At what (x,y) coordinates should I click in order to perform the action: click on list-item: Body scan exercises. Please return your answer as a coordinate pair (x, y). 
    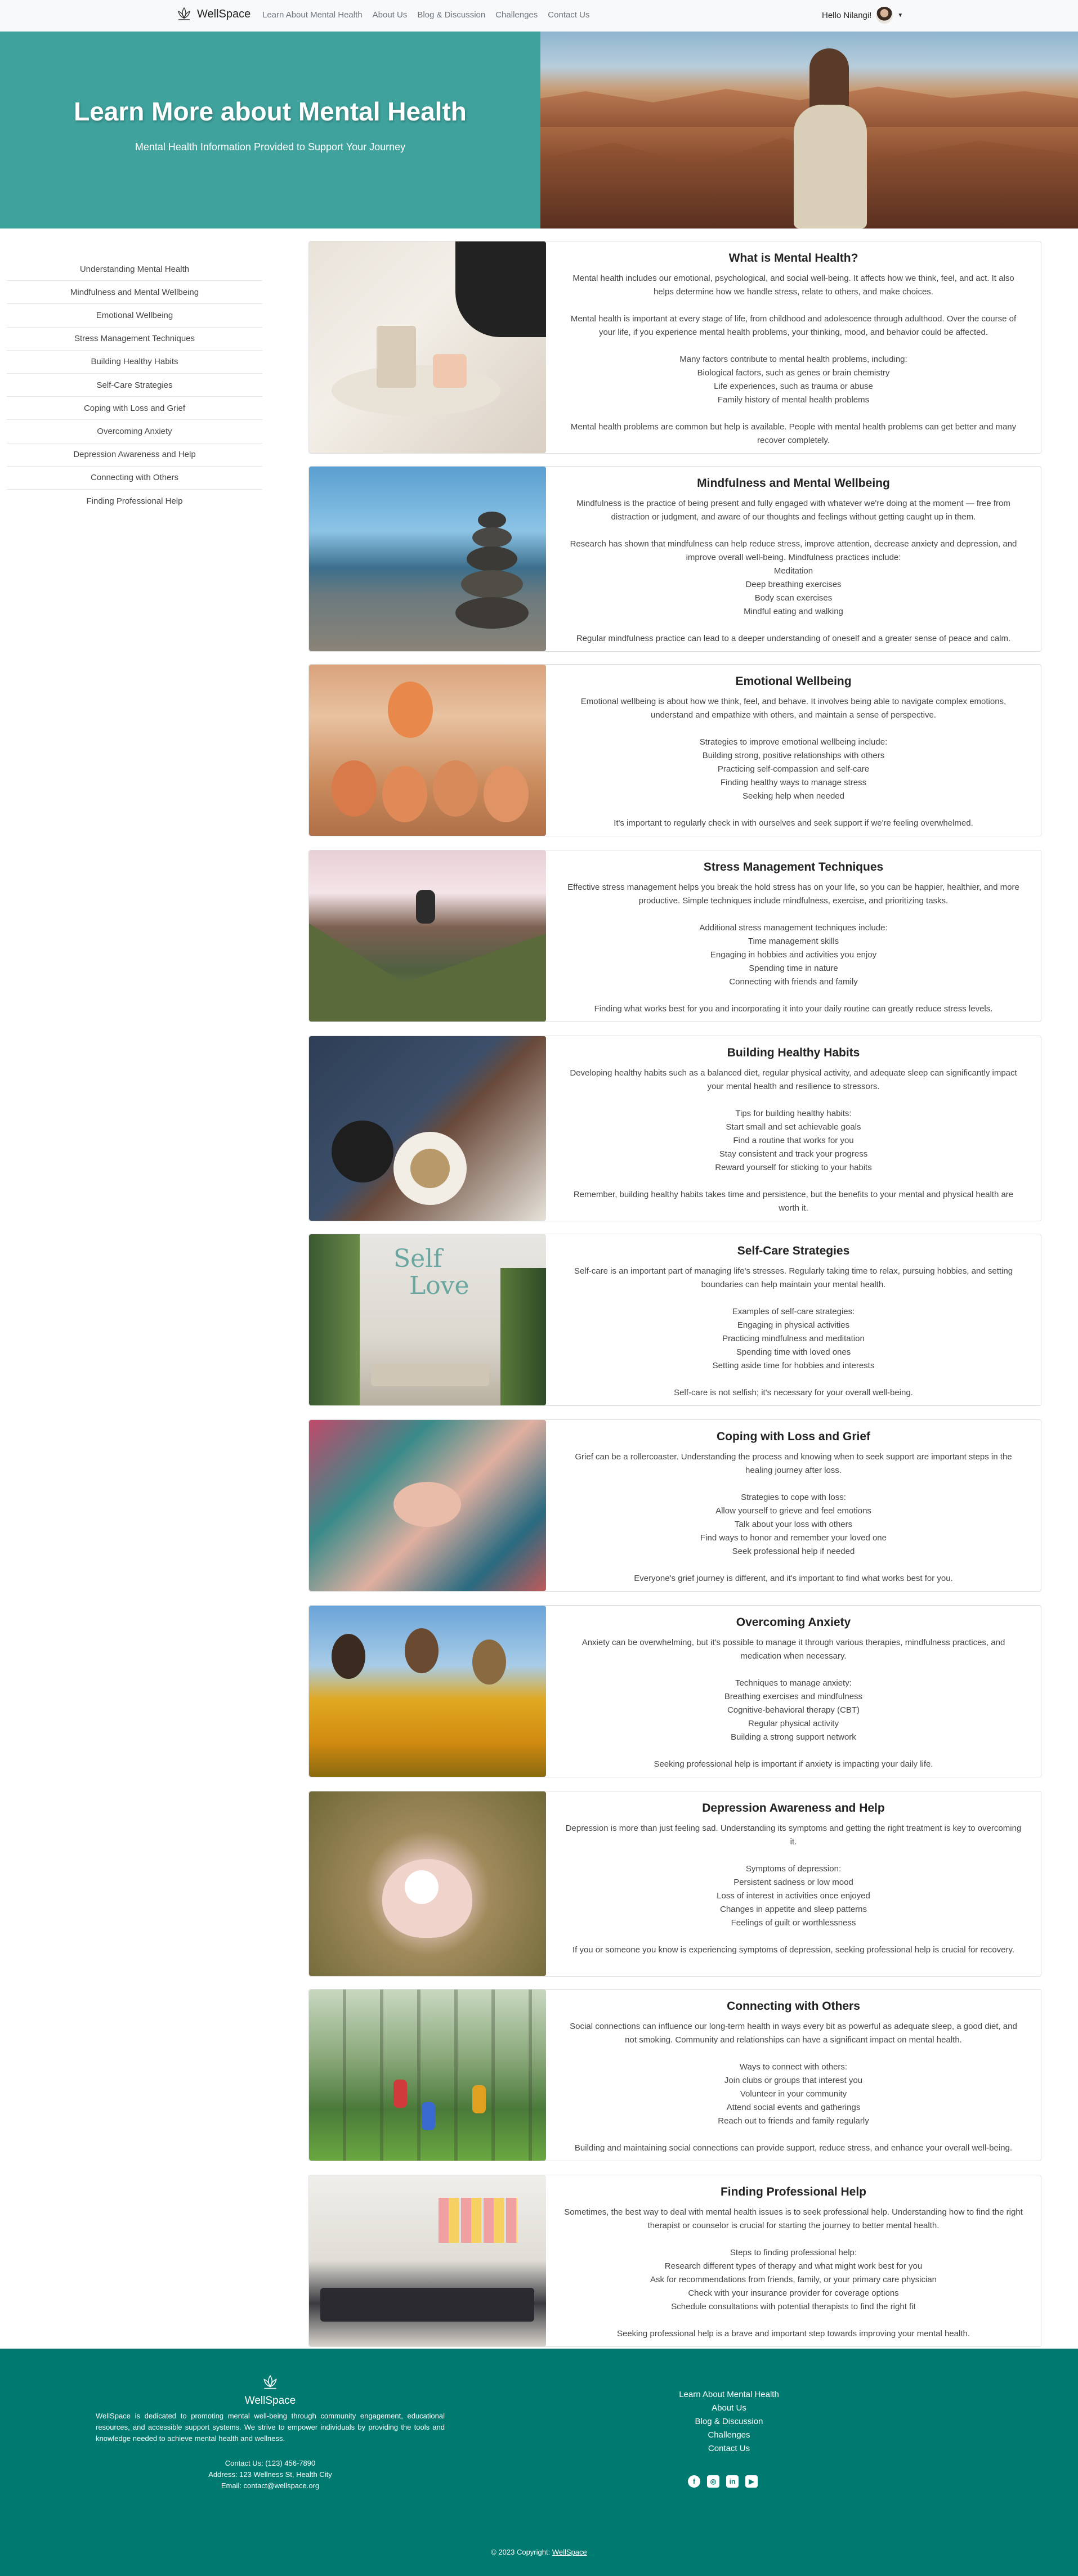
    Looking at the image, I should click on (793, 598).